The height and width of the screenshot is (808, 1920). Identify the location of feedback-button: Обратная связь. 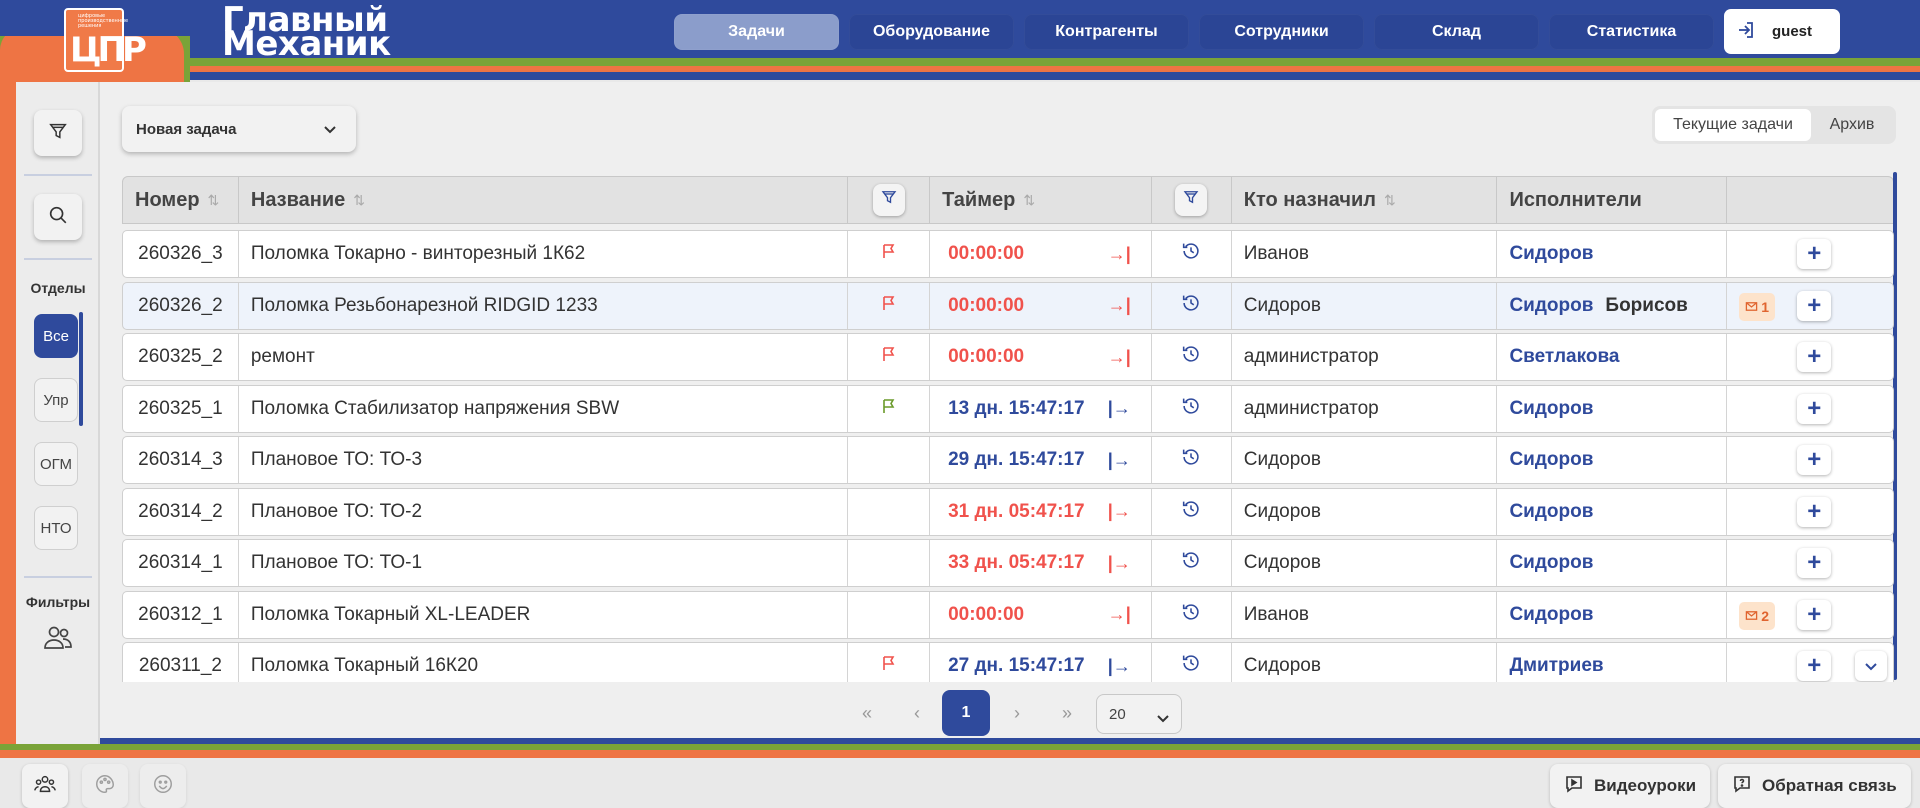
(1814, 786).